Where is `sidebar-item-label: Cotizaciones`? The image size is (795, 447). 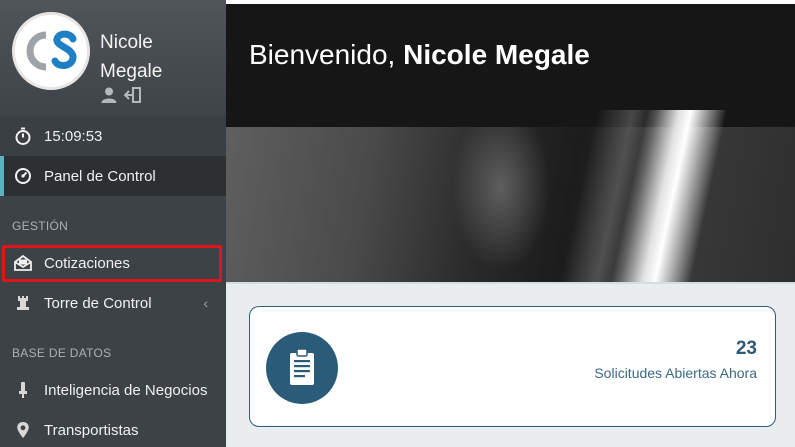 sidebar-item-label: Cotizaciones is located at coordinates (87, 263).